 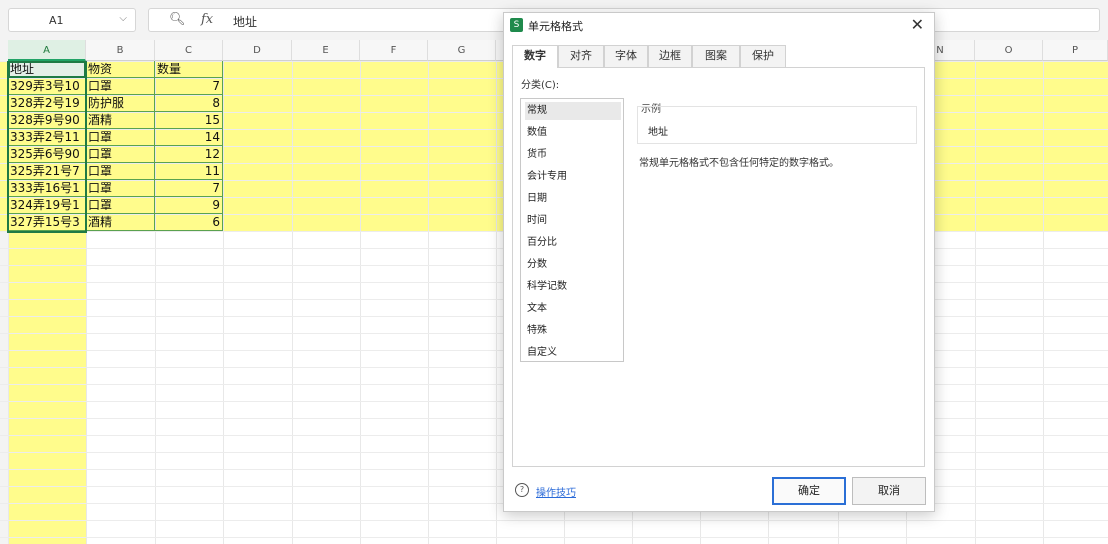 What do you see at coordinates (245, 21) in the screenshot?
I see `formula-value: 地址` at bounding box center [245, 21].